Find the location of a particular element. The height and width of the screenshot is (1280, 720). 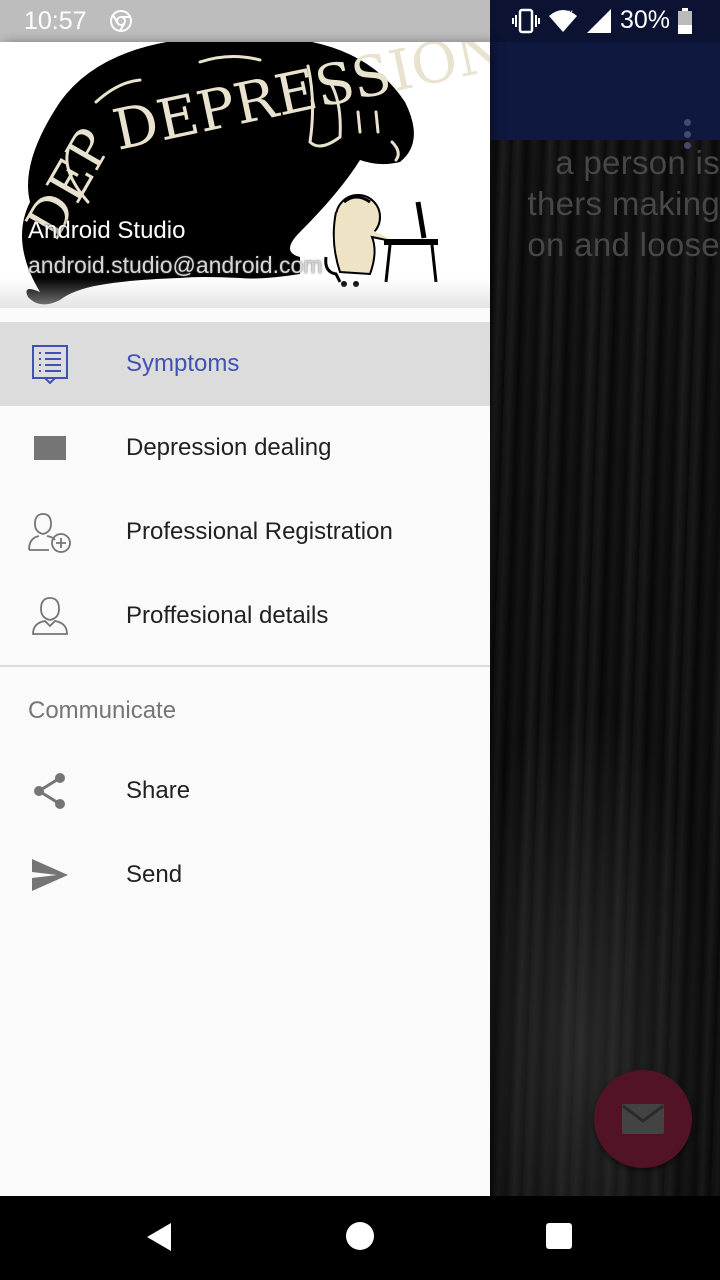

list-icon is located at coordinates (50, 364).